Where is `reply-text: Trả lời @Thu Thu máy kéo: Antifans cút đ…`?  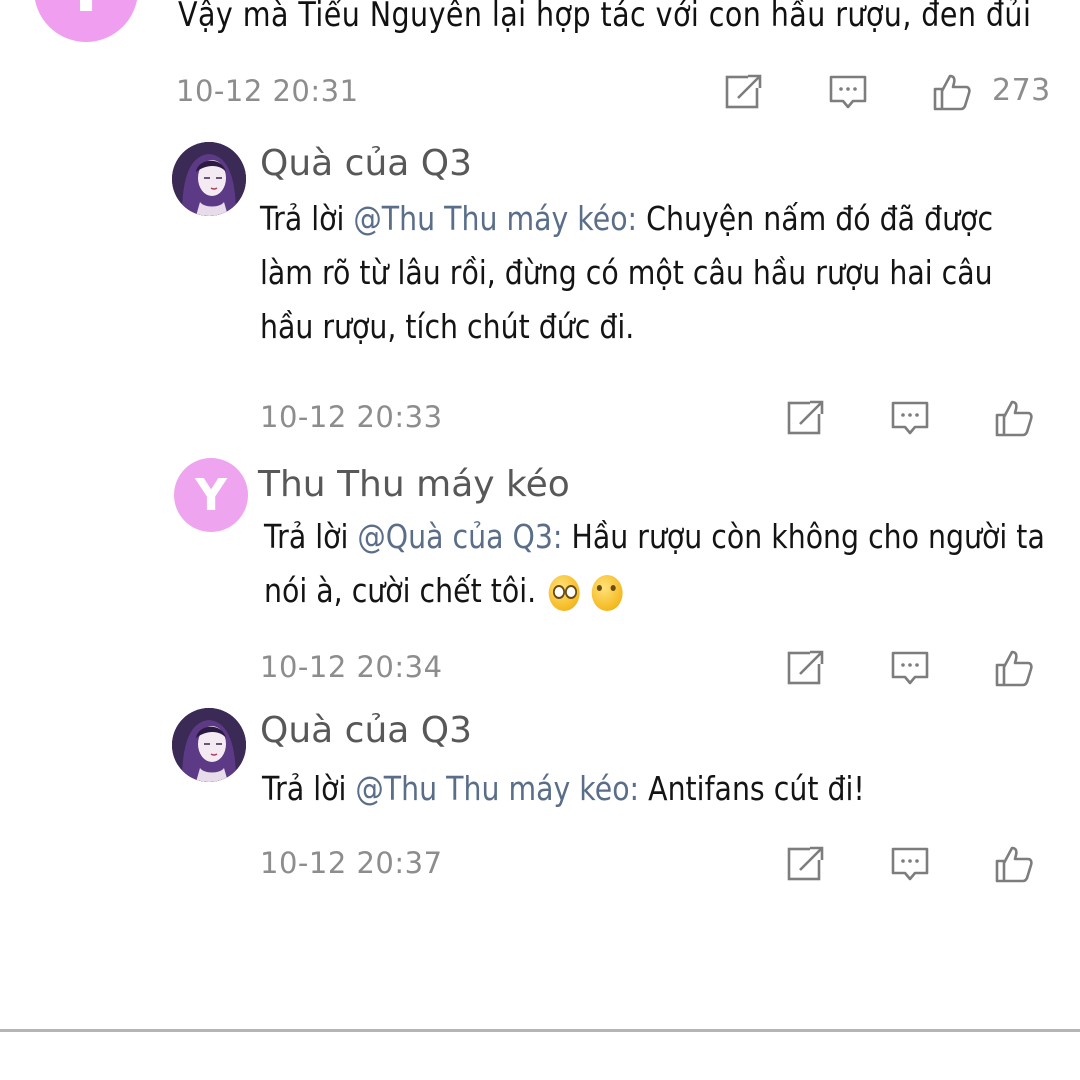
reply-text: Trả lời @Thu Thu máy kéo: Antifans cút đ… is located at coordinates (657, 789).